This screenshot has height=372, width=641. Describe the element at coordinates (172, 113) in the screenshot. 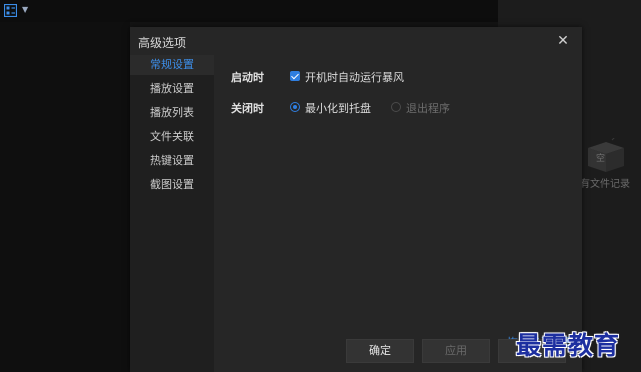

I see `nav-item-playlist: 播放列表` at that location.